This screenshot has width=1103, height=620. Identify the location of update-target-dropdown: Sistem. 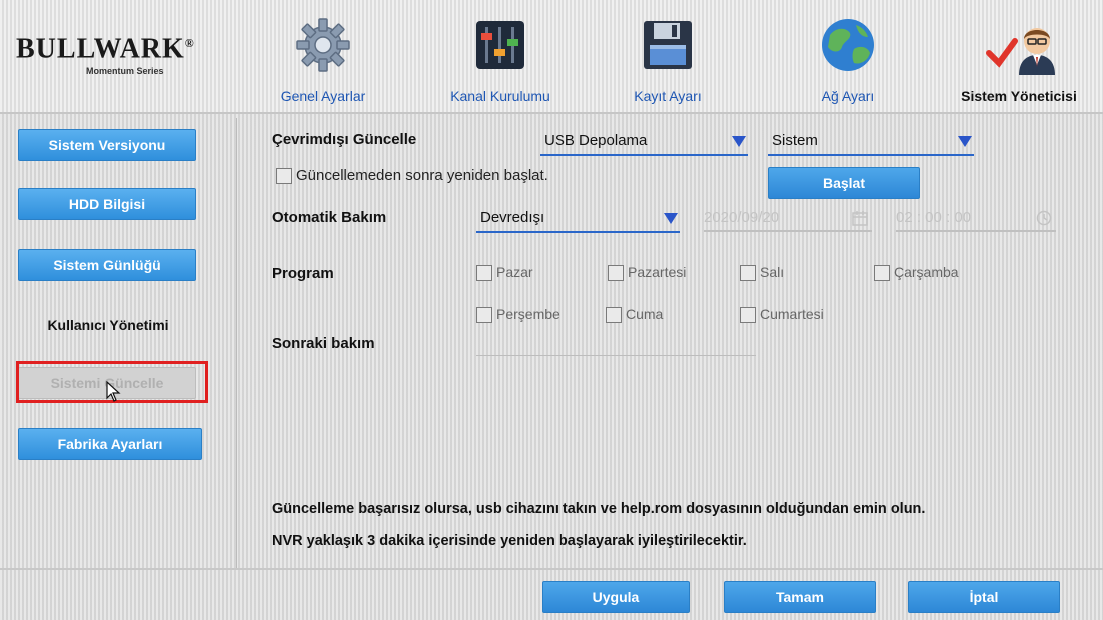
(871, 142).